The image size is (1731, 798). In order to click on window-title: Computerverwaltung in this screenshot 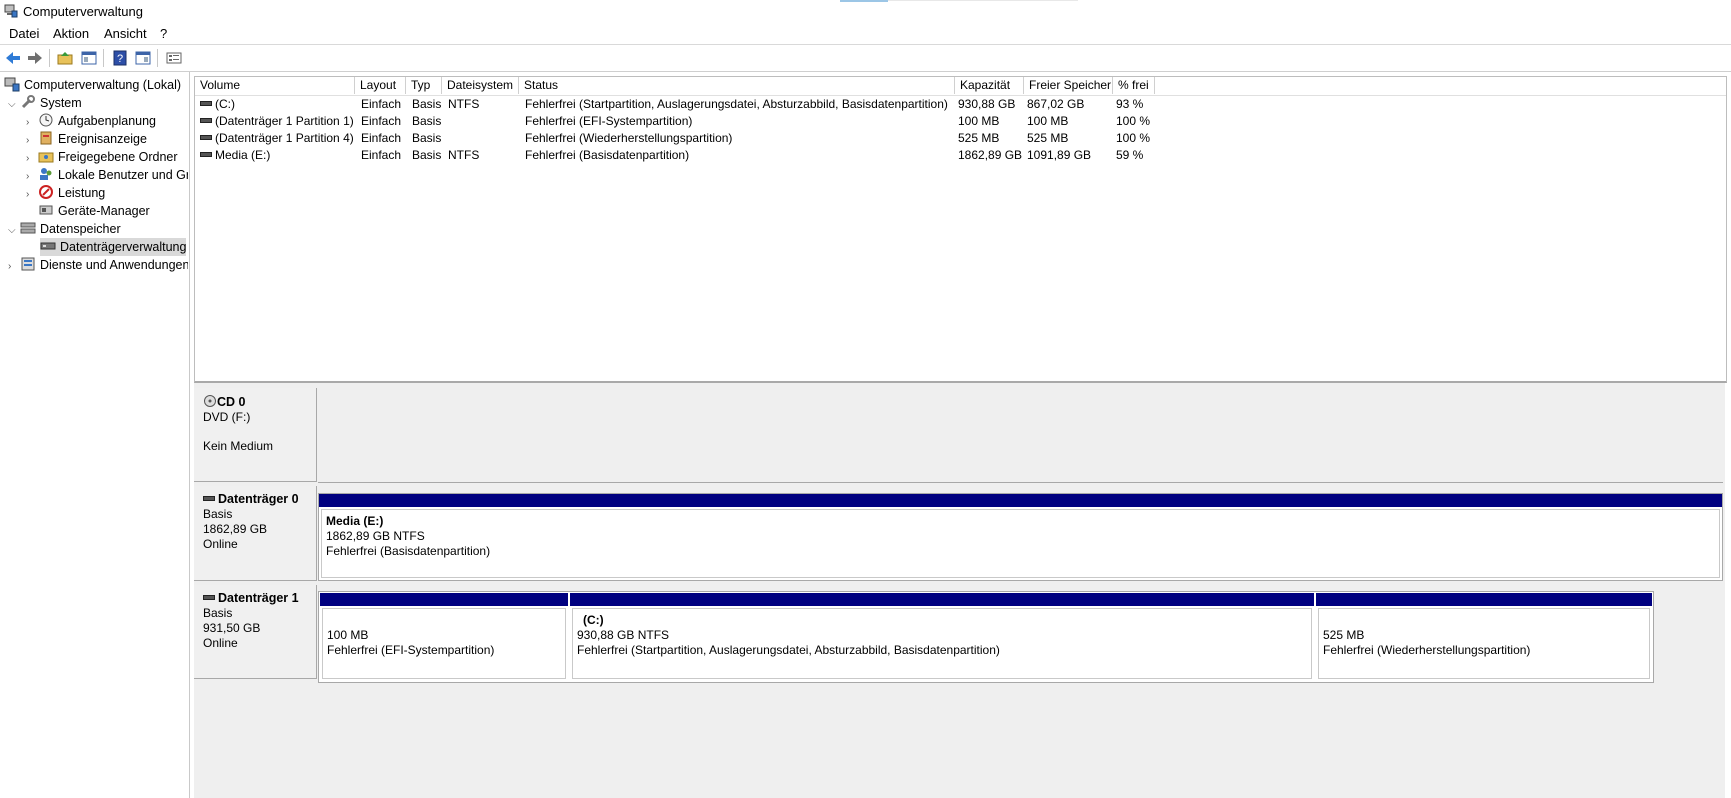, I will do `click(83, 11)`.